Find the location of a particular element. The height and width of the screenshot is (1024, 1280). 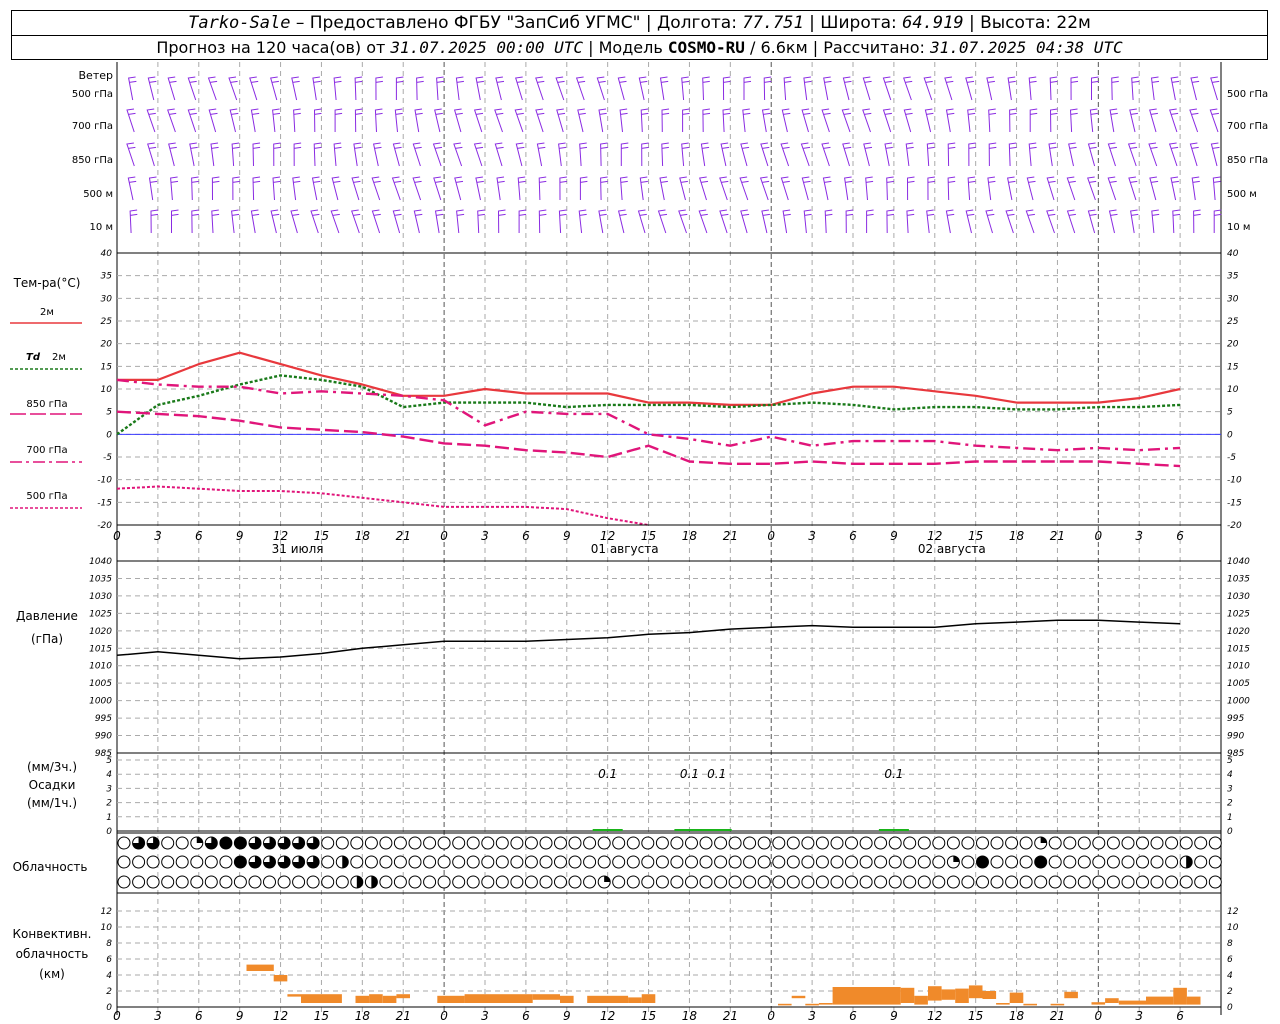

conv-tick-label-right: 12 is located at coordinates (1233, 912).